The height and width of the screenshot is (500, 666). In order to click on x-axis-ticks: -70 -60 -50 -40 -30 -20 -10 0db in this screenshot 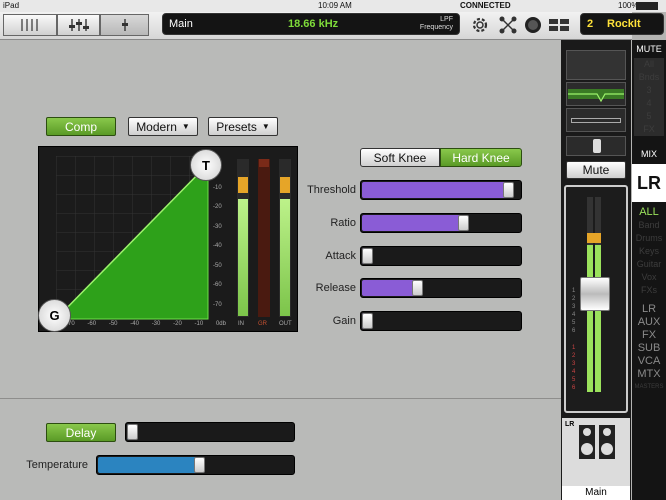, I will do `click(146, 324)`.